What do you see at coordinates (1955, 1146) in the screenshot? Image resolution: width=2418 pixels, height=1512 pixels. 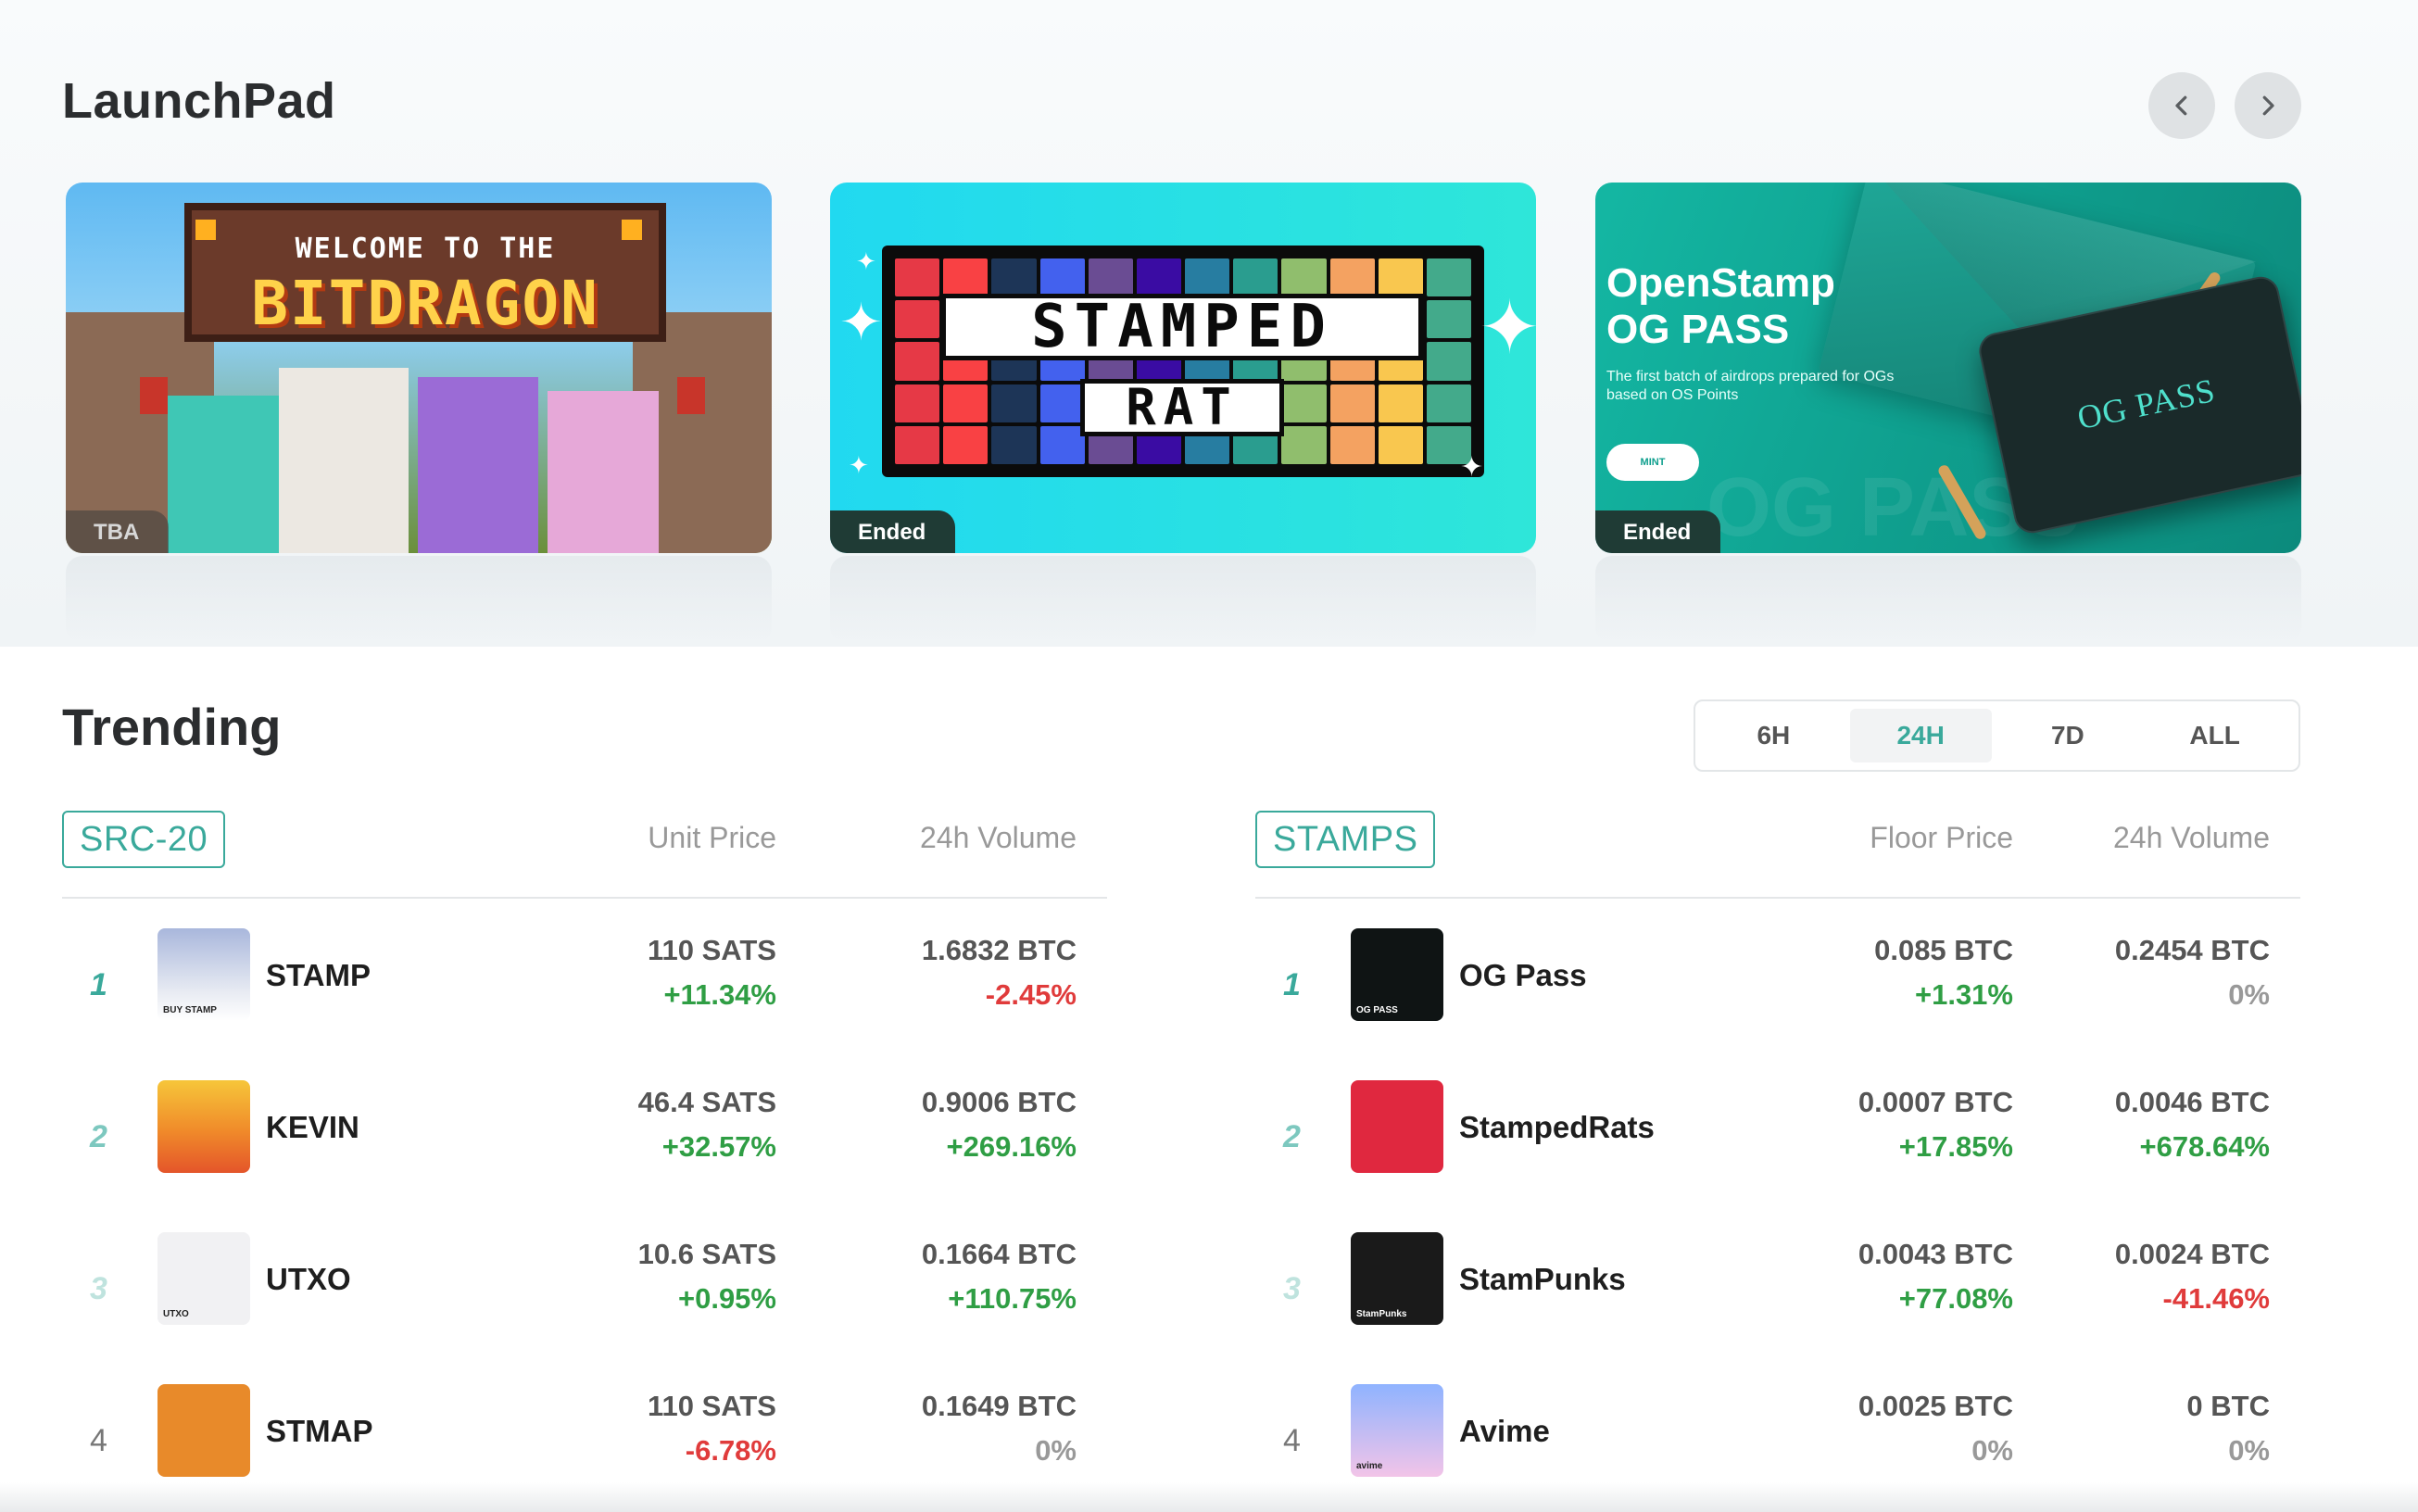 I see `price-change: +17.85%` at bounding box center [1955, 1146].